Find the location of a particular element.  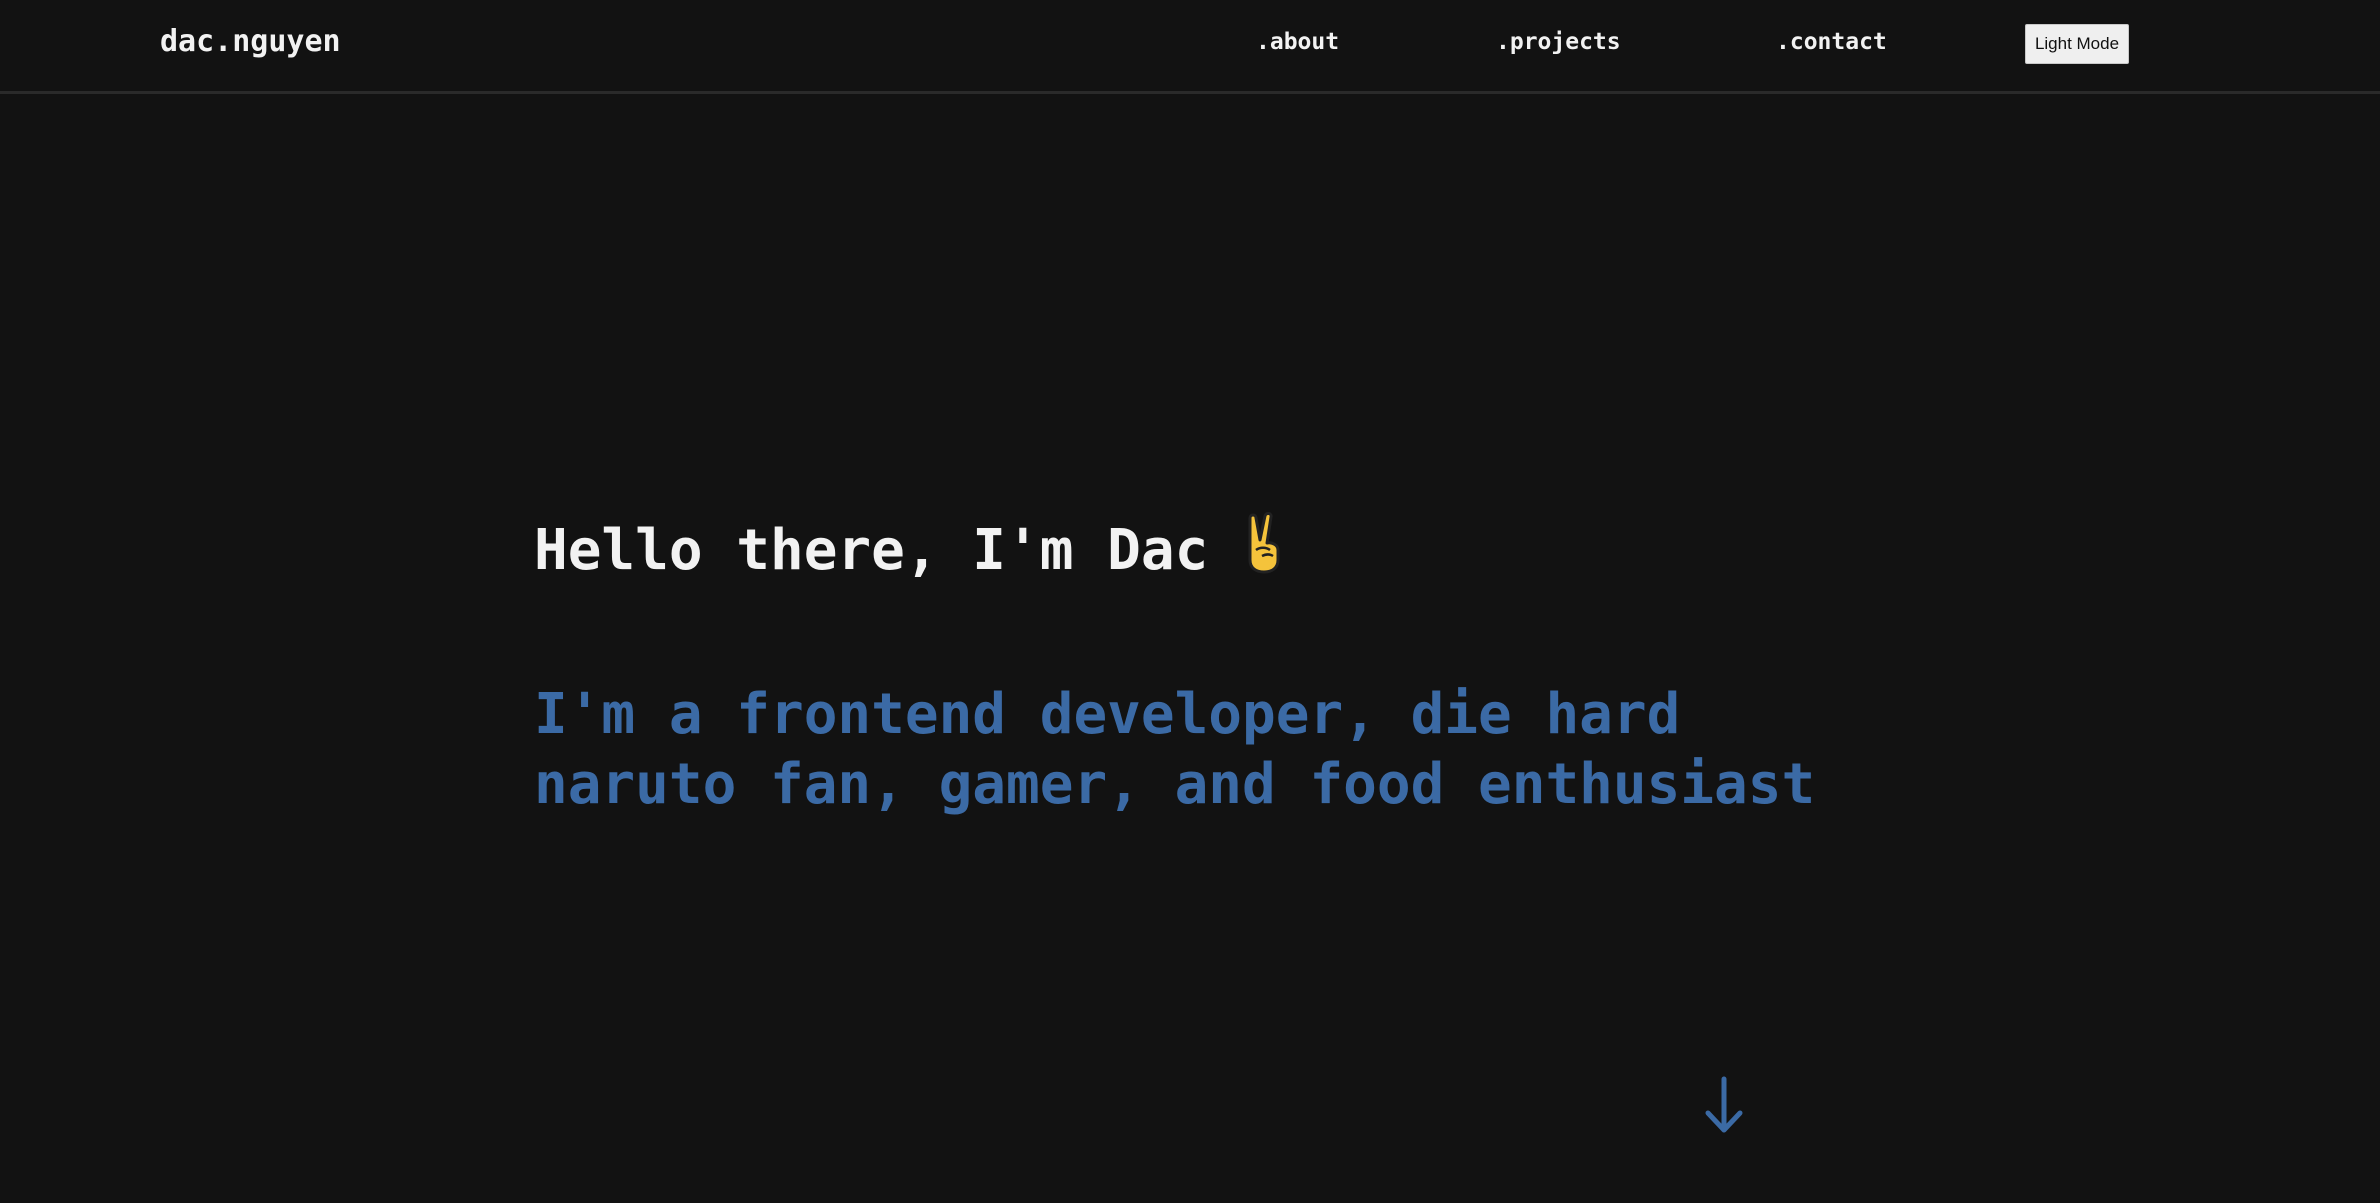

nav-link-projects: .projects is located at coordinates (1558, 42).